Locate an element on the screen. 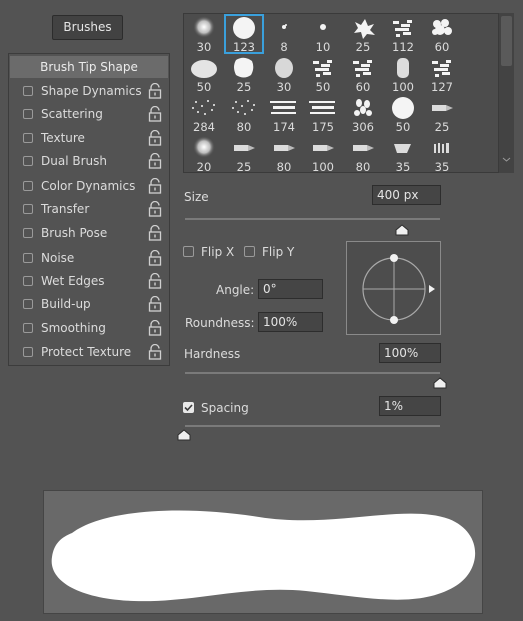 This screenshot has width=523, height=621. brush-tip-hard-icon is located at coordinates (244, 28).